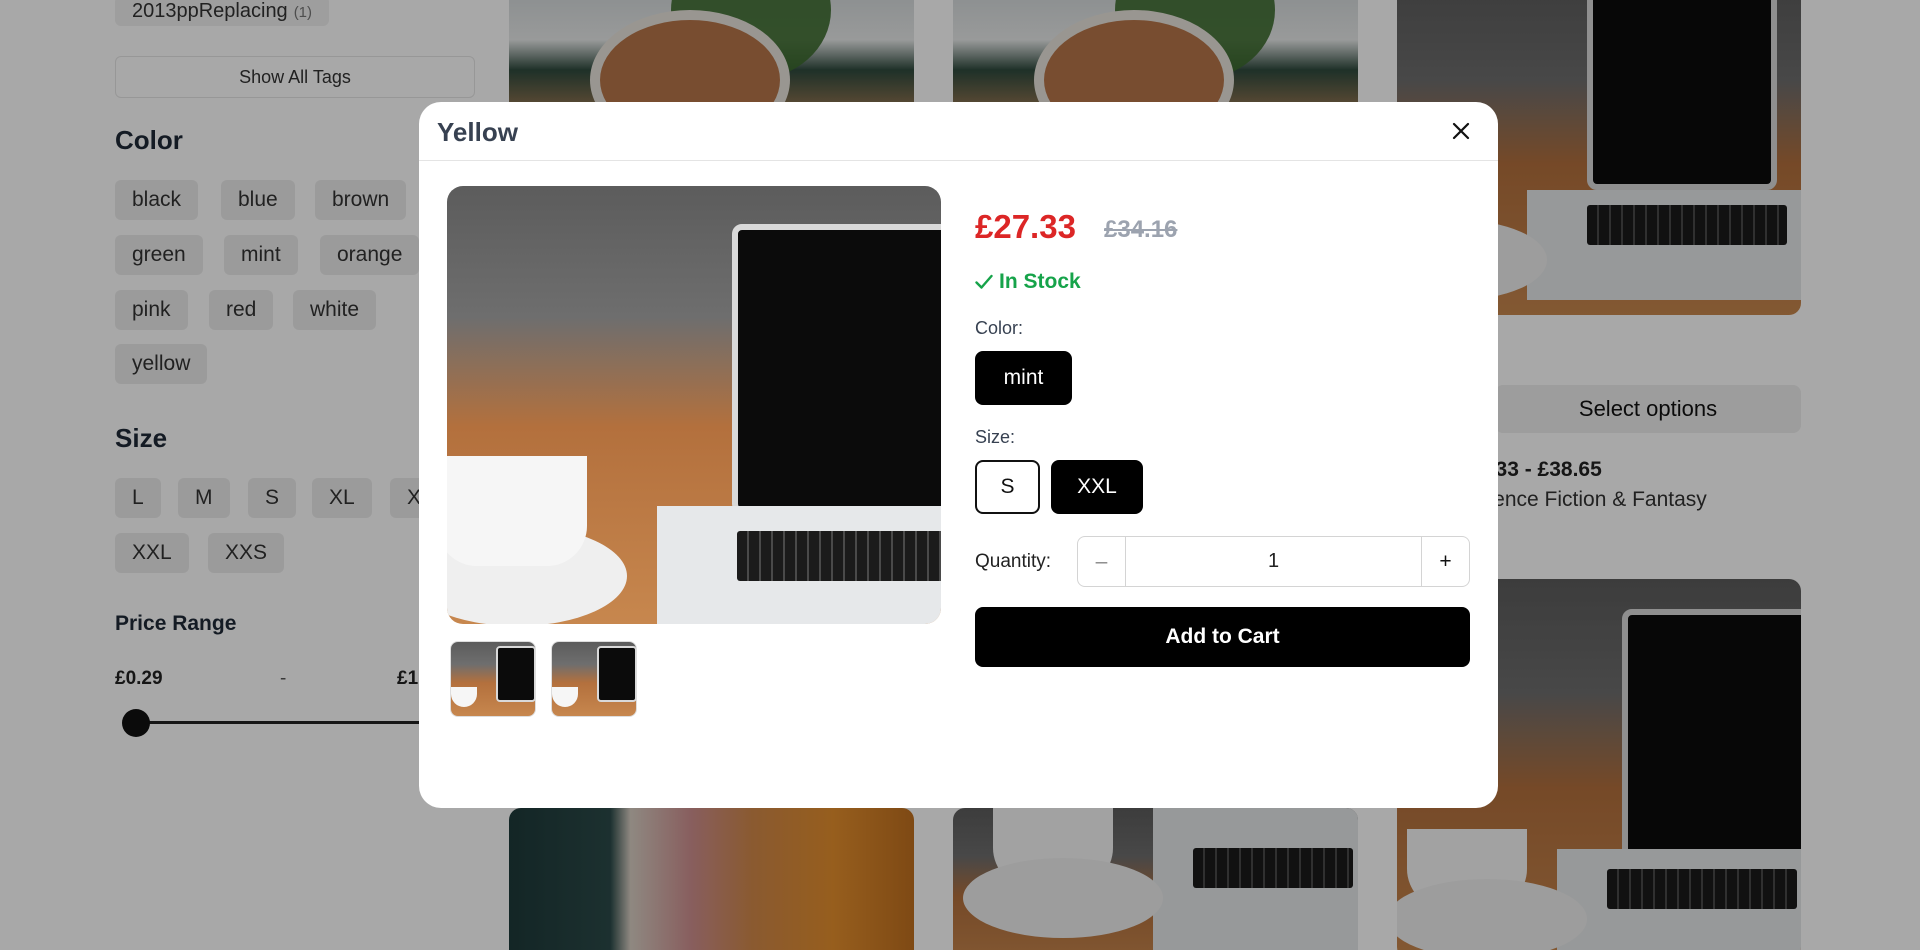 Image resolution: width=1920 pixels, height=950 pixels. I want to click on quantity-label: Quantity:, so click(1013, 561).